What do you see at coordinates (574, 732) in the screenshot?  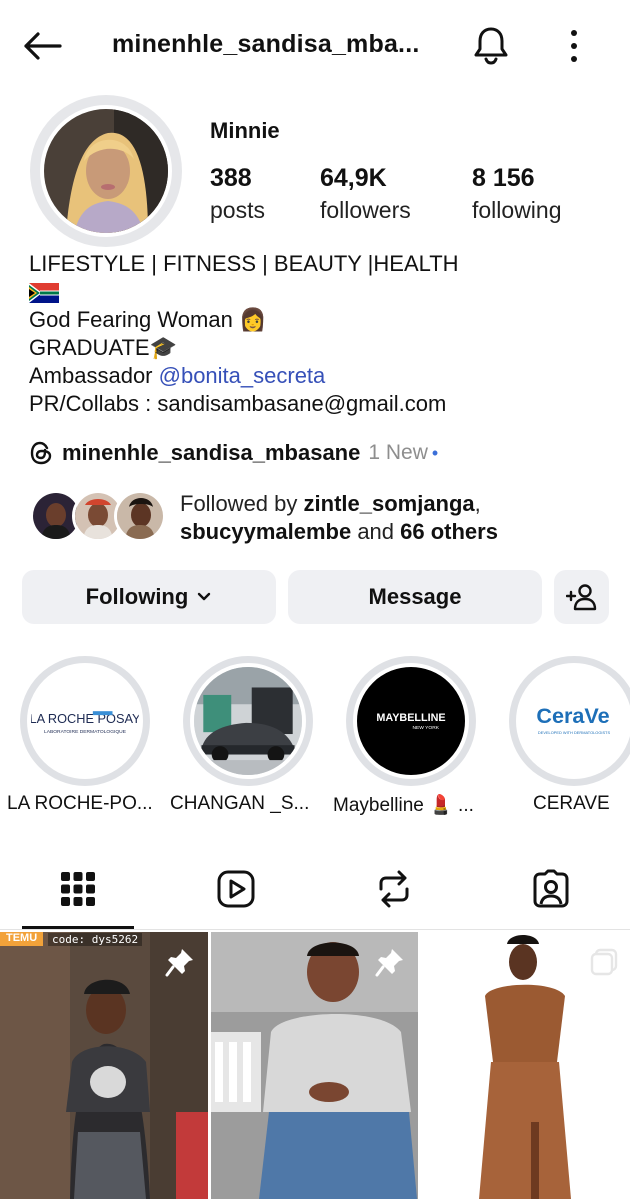 I see `cerave-logo-subtext: DEVELOPED WITH DERMATOLOGISTS` at bounding box center [574, 732].